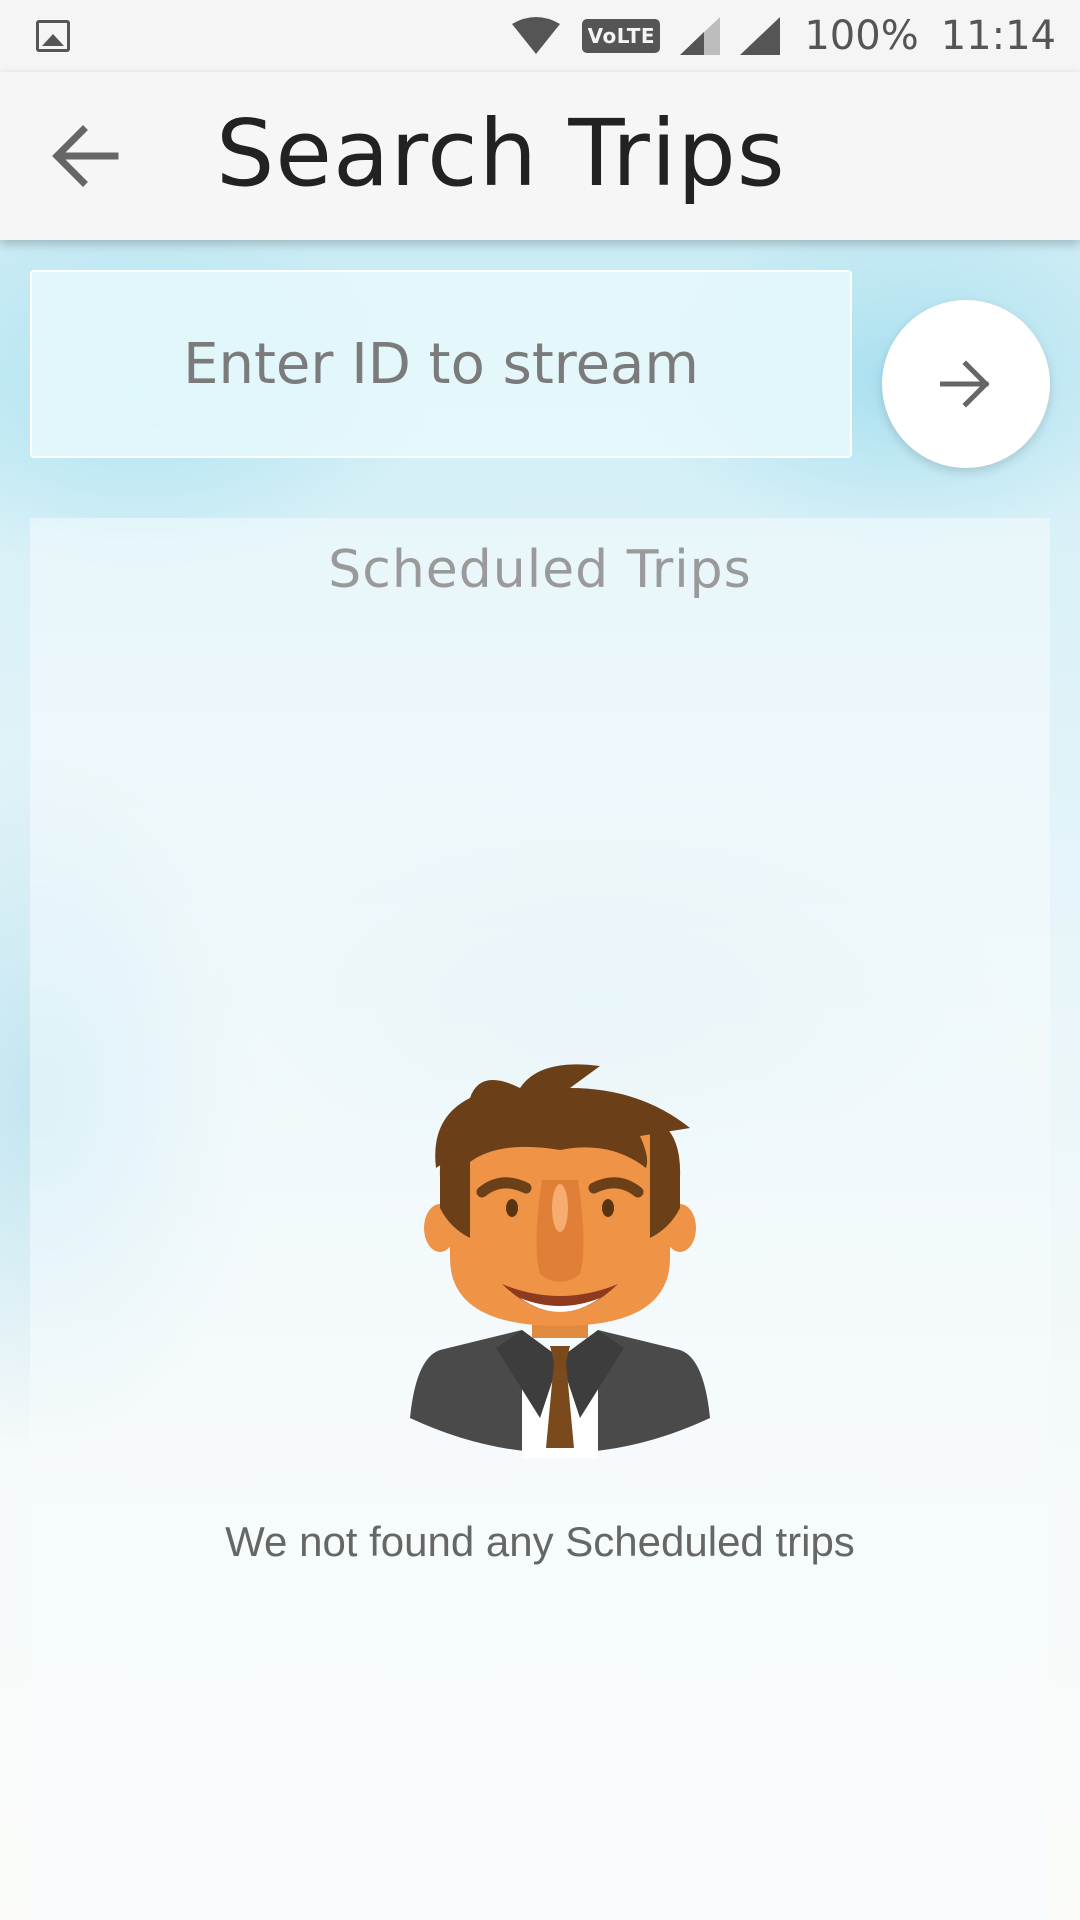 The height and width of the screenshot is (1920, 1080). I want to click on gallery-icon, so click(53, 36).